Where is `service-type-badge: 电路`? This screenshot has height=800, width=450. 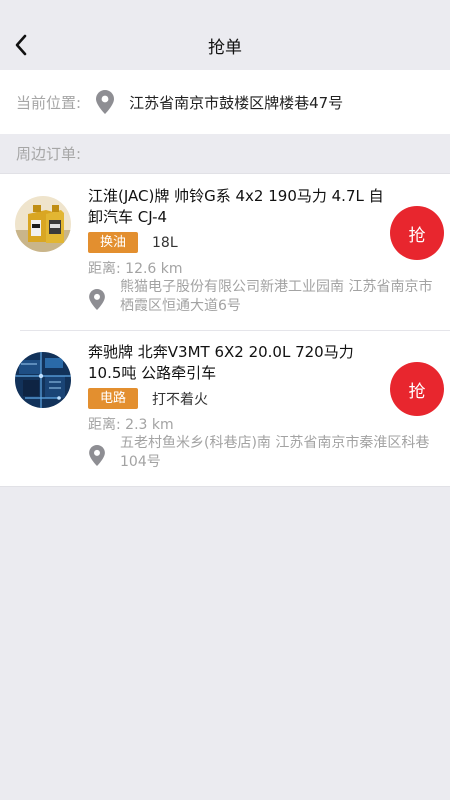 service-type-badge: 电路 is located at coordinates (113, 398).